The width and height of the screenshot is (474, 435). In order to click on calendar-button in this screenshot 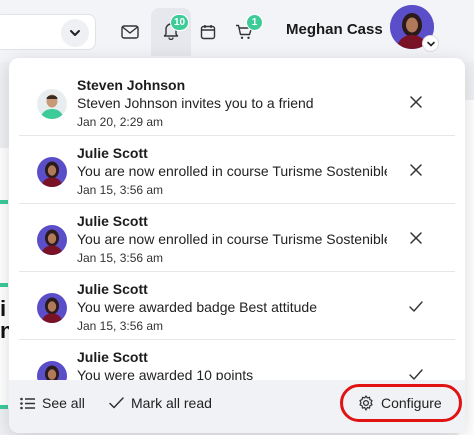, I will do `click(208, 32)`.